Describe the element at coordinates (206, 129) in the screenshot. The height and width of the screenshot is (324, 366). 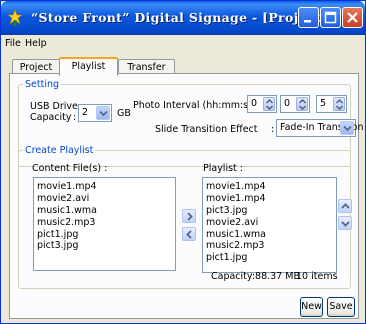
I see `transition-label: Slide Transition Effect` at that location.